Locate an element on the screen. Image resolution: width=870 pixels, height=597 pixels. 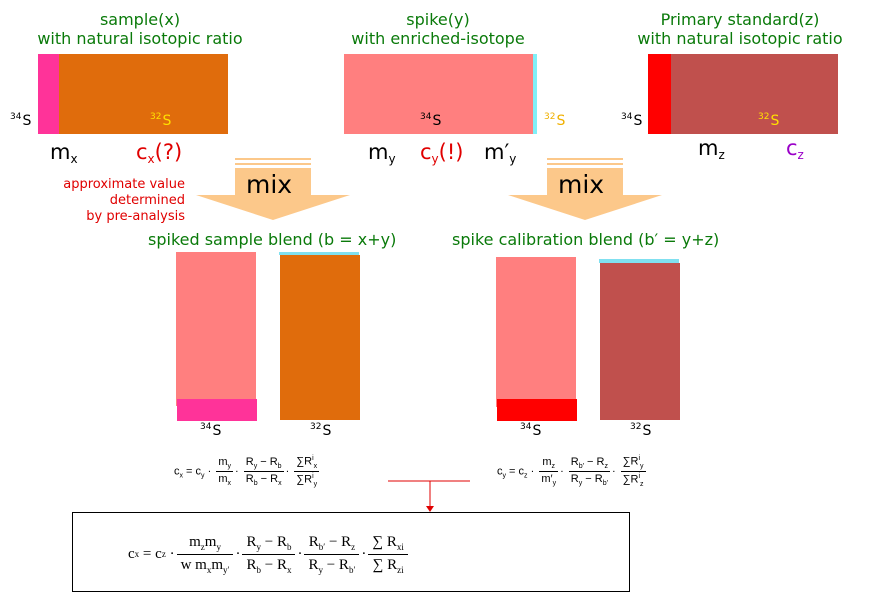
spike-mass: my is located at coordinates (382, 153).